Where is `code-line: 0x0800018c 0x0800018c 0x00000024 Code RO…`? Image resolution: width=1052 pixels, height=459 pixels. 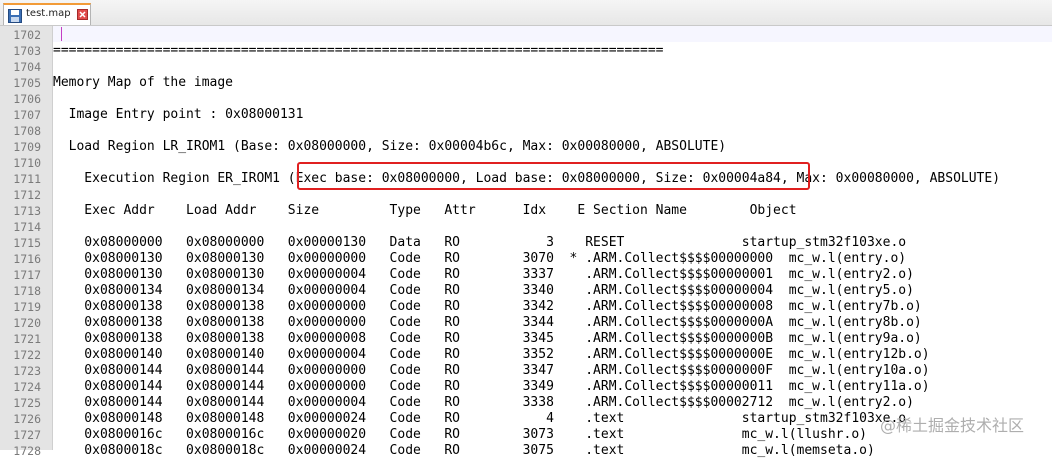
code-line: 0x0800018c 0x0800018c 0x00000024 Code RO… is located at coordinates (464, 451).